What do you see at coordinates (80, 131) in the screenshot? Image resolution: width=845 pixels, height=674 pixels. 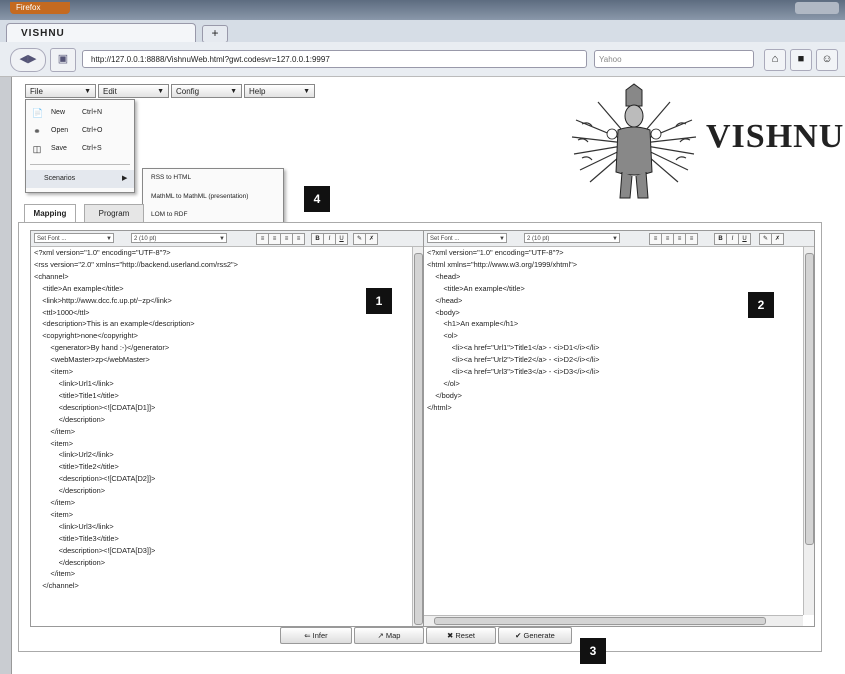 I see `menu-item-open: ⚭ Open Ctrl+O` at bounding box center [80, 131].